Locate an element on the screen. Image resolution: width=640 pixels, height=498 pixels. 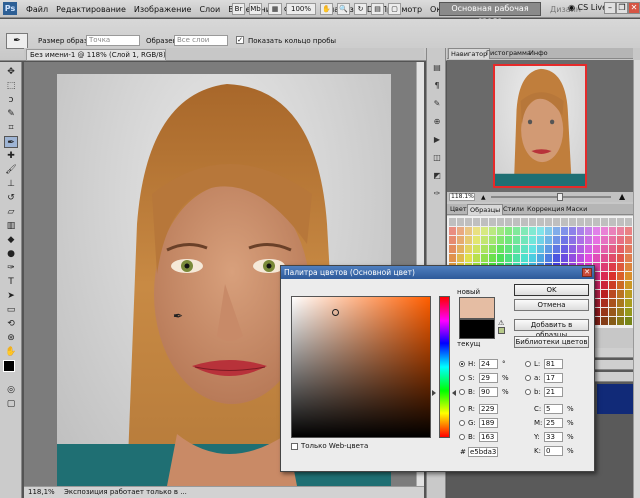
arrange-docs-icon: ▤ is located at coordinates (377, 9).